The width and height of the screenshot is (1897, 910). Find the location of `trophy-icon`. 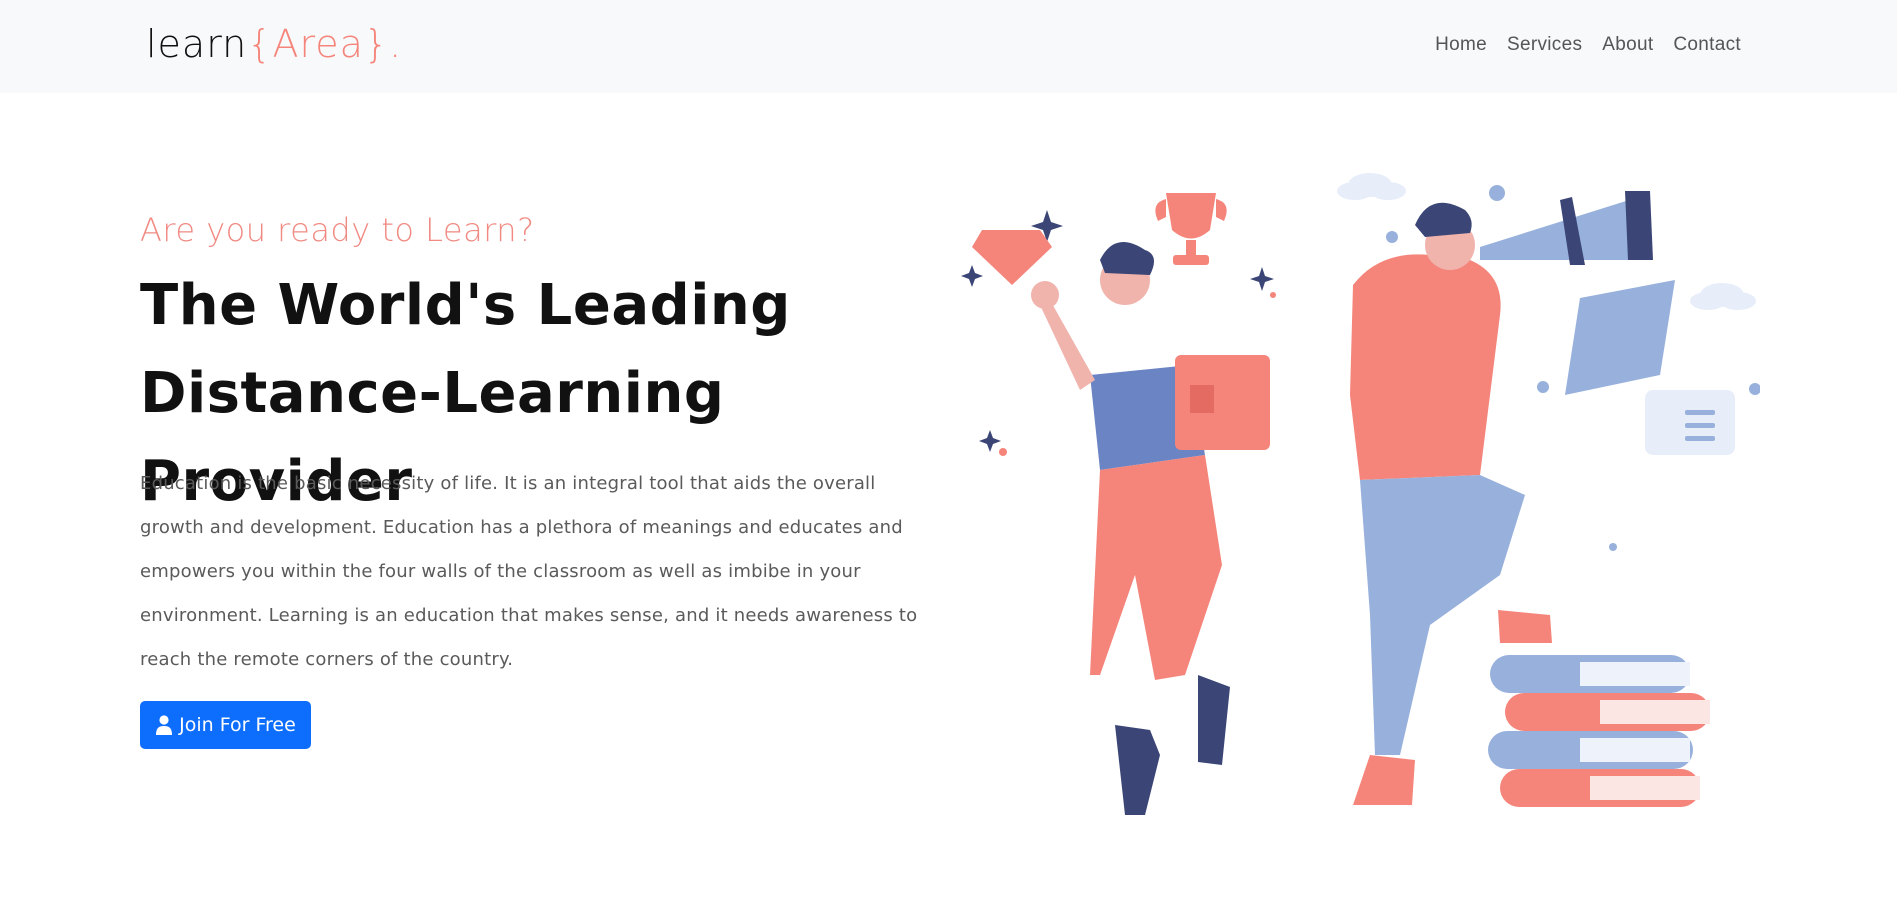

trophy-icon is located at coordinates (1191, 229).